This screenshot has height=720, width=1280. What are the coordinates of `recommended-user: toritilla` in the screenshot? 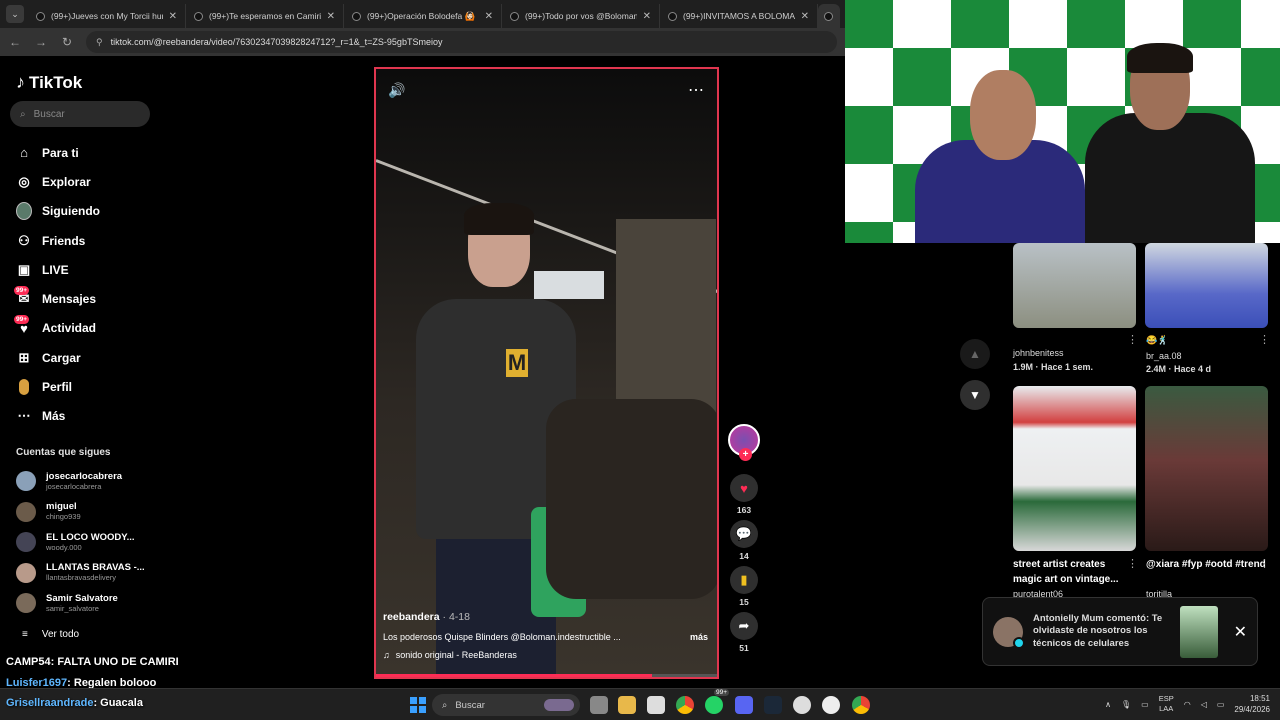 It's located at (1159, 593).